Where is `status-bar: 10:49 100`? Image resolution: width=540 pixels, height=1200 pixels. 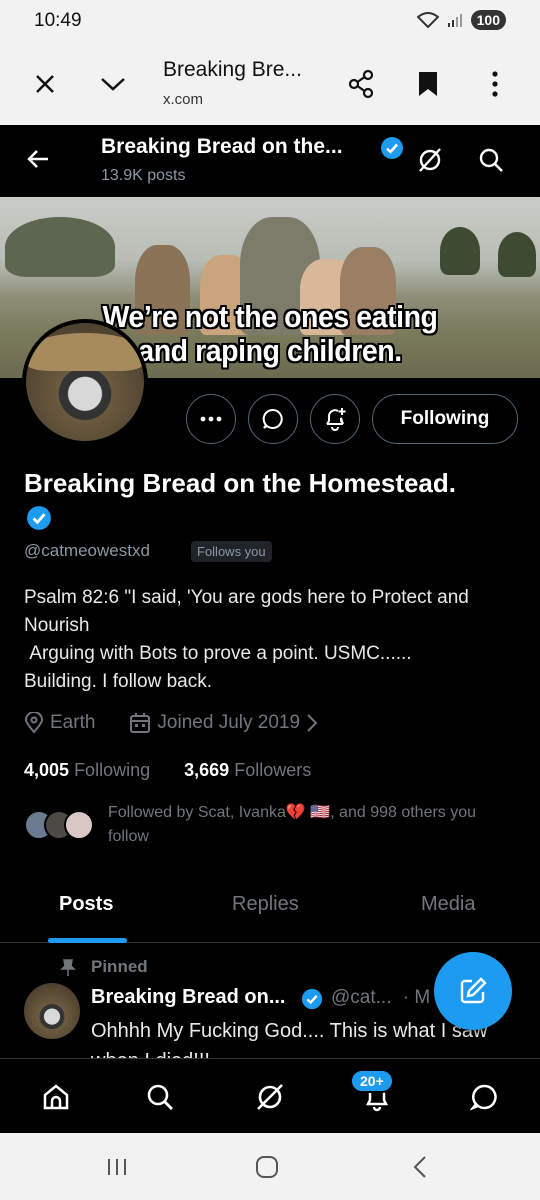
status-bar: 10:49 100 is located at coordinates (270, 22).